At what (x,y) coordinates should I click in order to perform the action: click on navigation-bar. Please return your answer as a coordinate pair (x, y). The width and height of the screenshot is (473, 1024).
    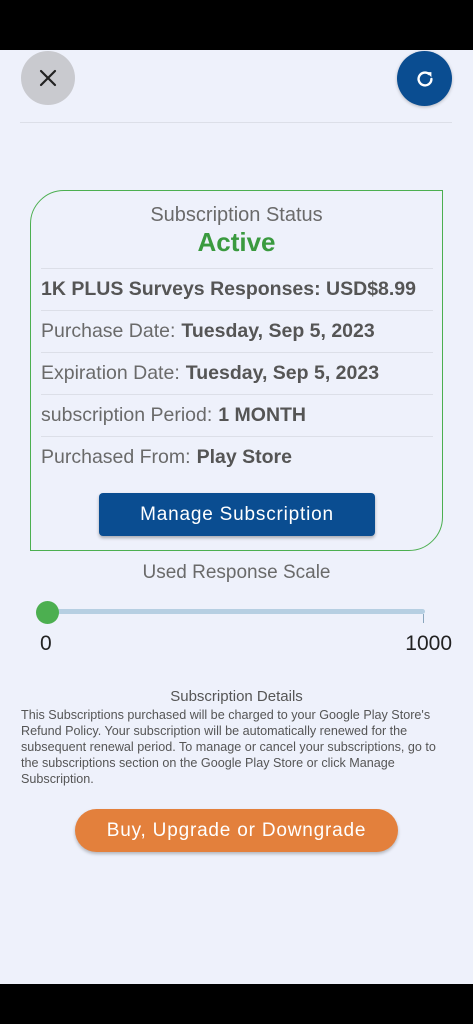
    Looking at the image, I should click on (236, 1004).